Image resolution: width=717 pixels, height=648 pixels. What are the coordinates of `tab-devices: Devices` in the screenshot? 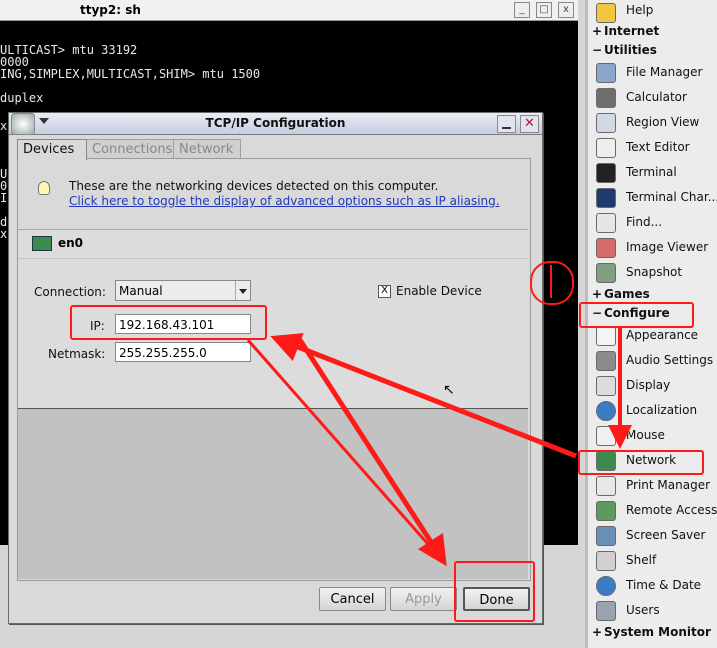 It's located at (52, 149).